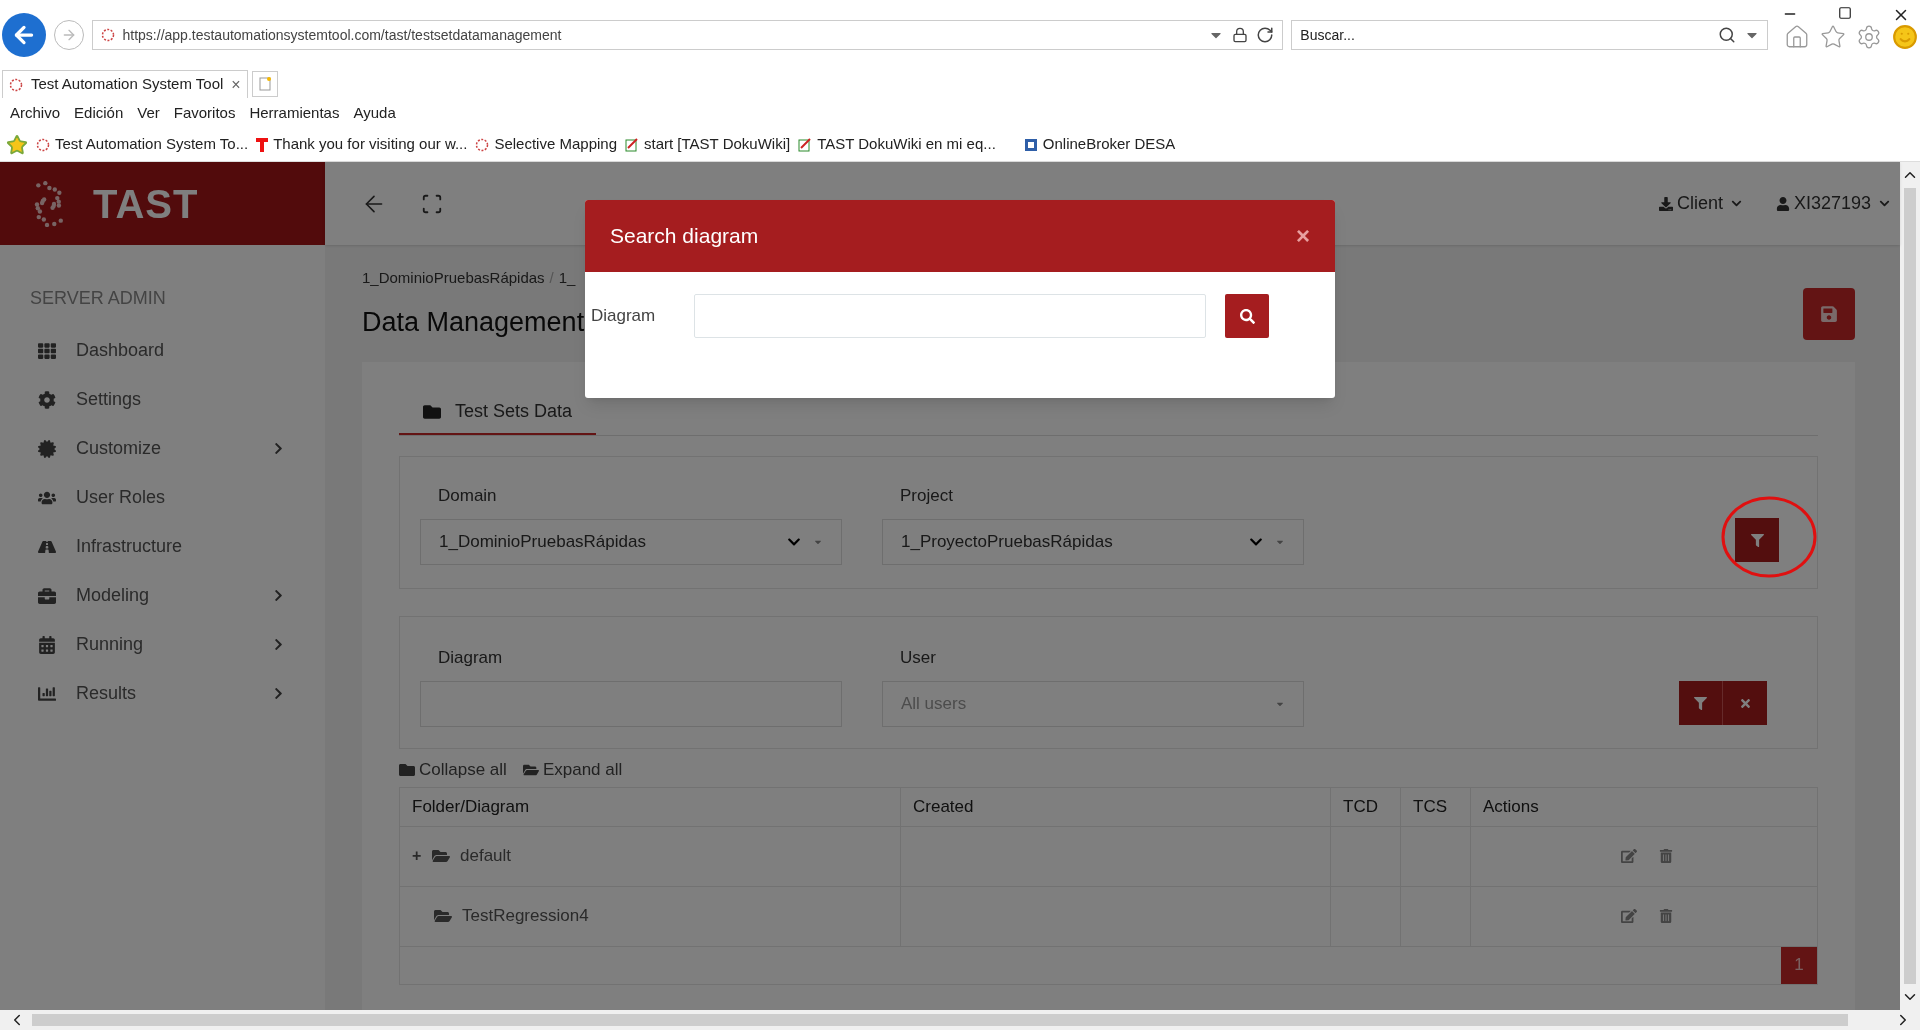  Describe the element at coordinates (236, 84) in the screenshot. I see `close-tab-button: ×` at that location.